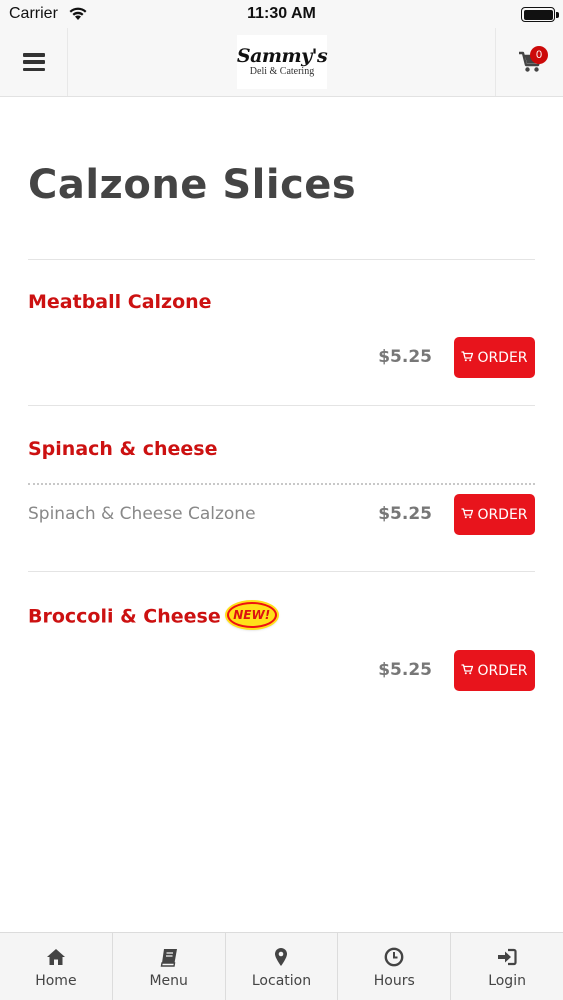 Image resolution: width=563 pixels, height=1000 pixels. Describe the element at coordinates (539, 55) in the screenshot. I see `cart-count-badge: 0` at that location.